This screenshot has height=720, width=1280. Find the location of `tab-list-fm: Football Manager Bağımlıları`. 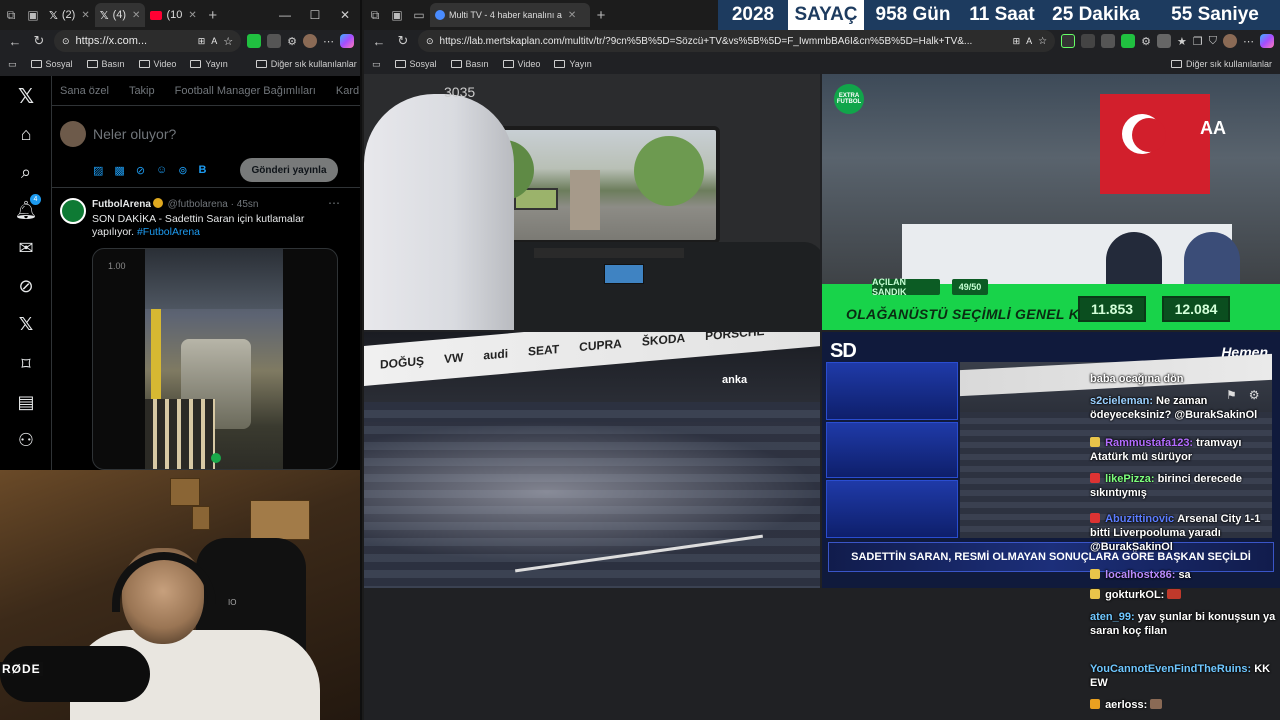

tab-list-fm: Football Manager Bağımlıları is located at coordinates (245, 91).